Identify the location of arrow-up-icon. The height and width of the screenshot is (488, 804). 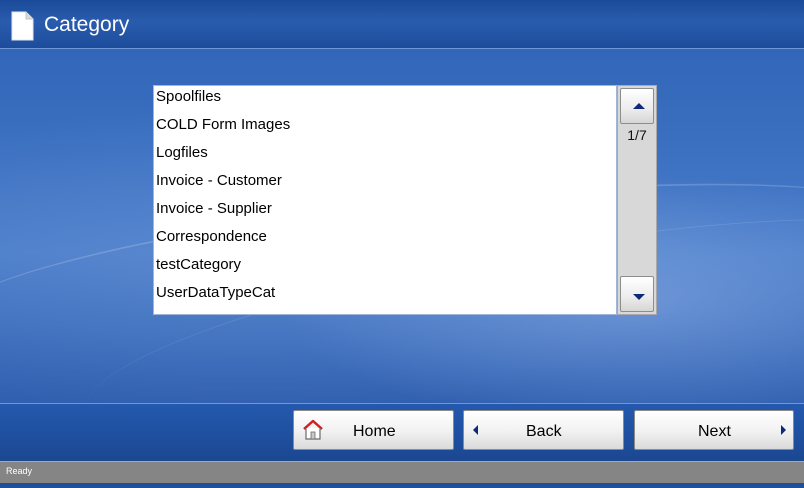
(639, 106).